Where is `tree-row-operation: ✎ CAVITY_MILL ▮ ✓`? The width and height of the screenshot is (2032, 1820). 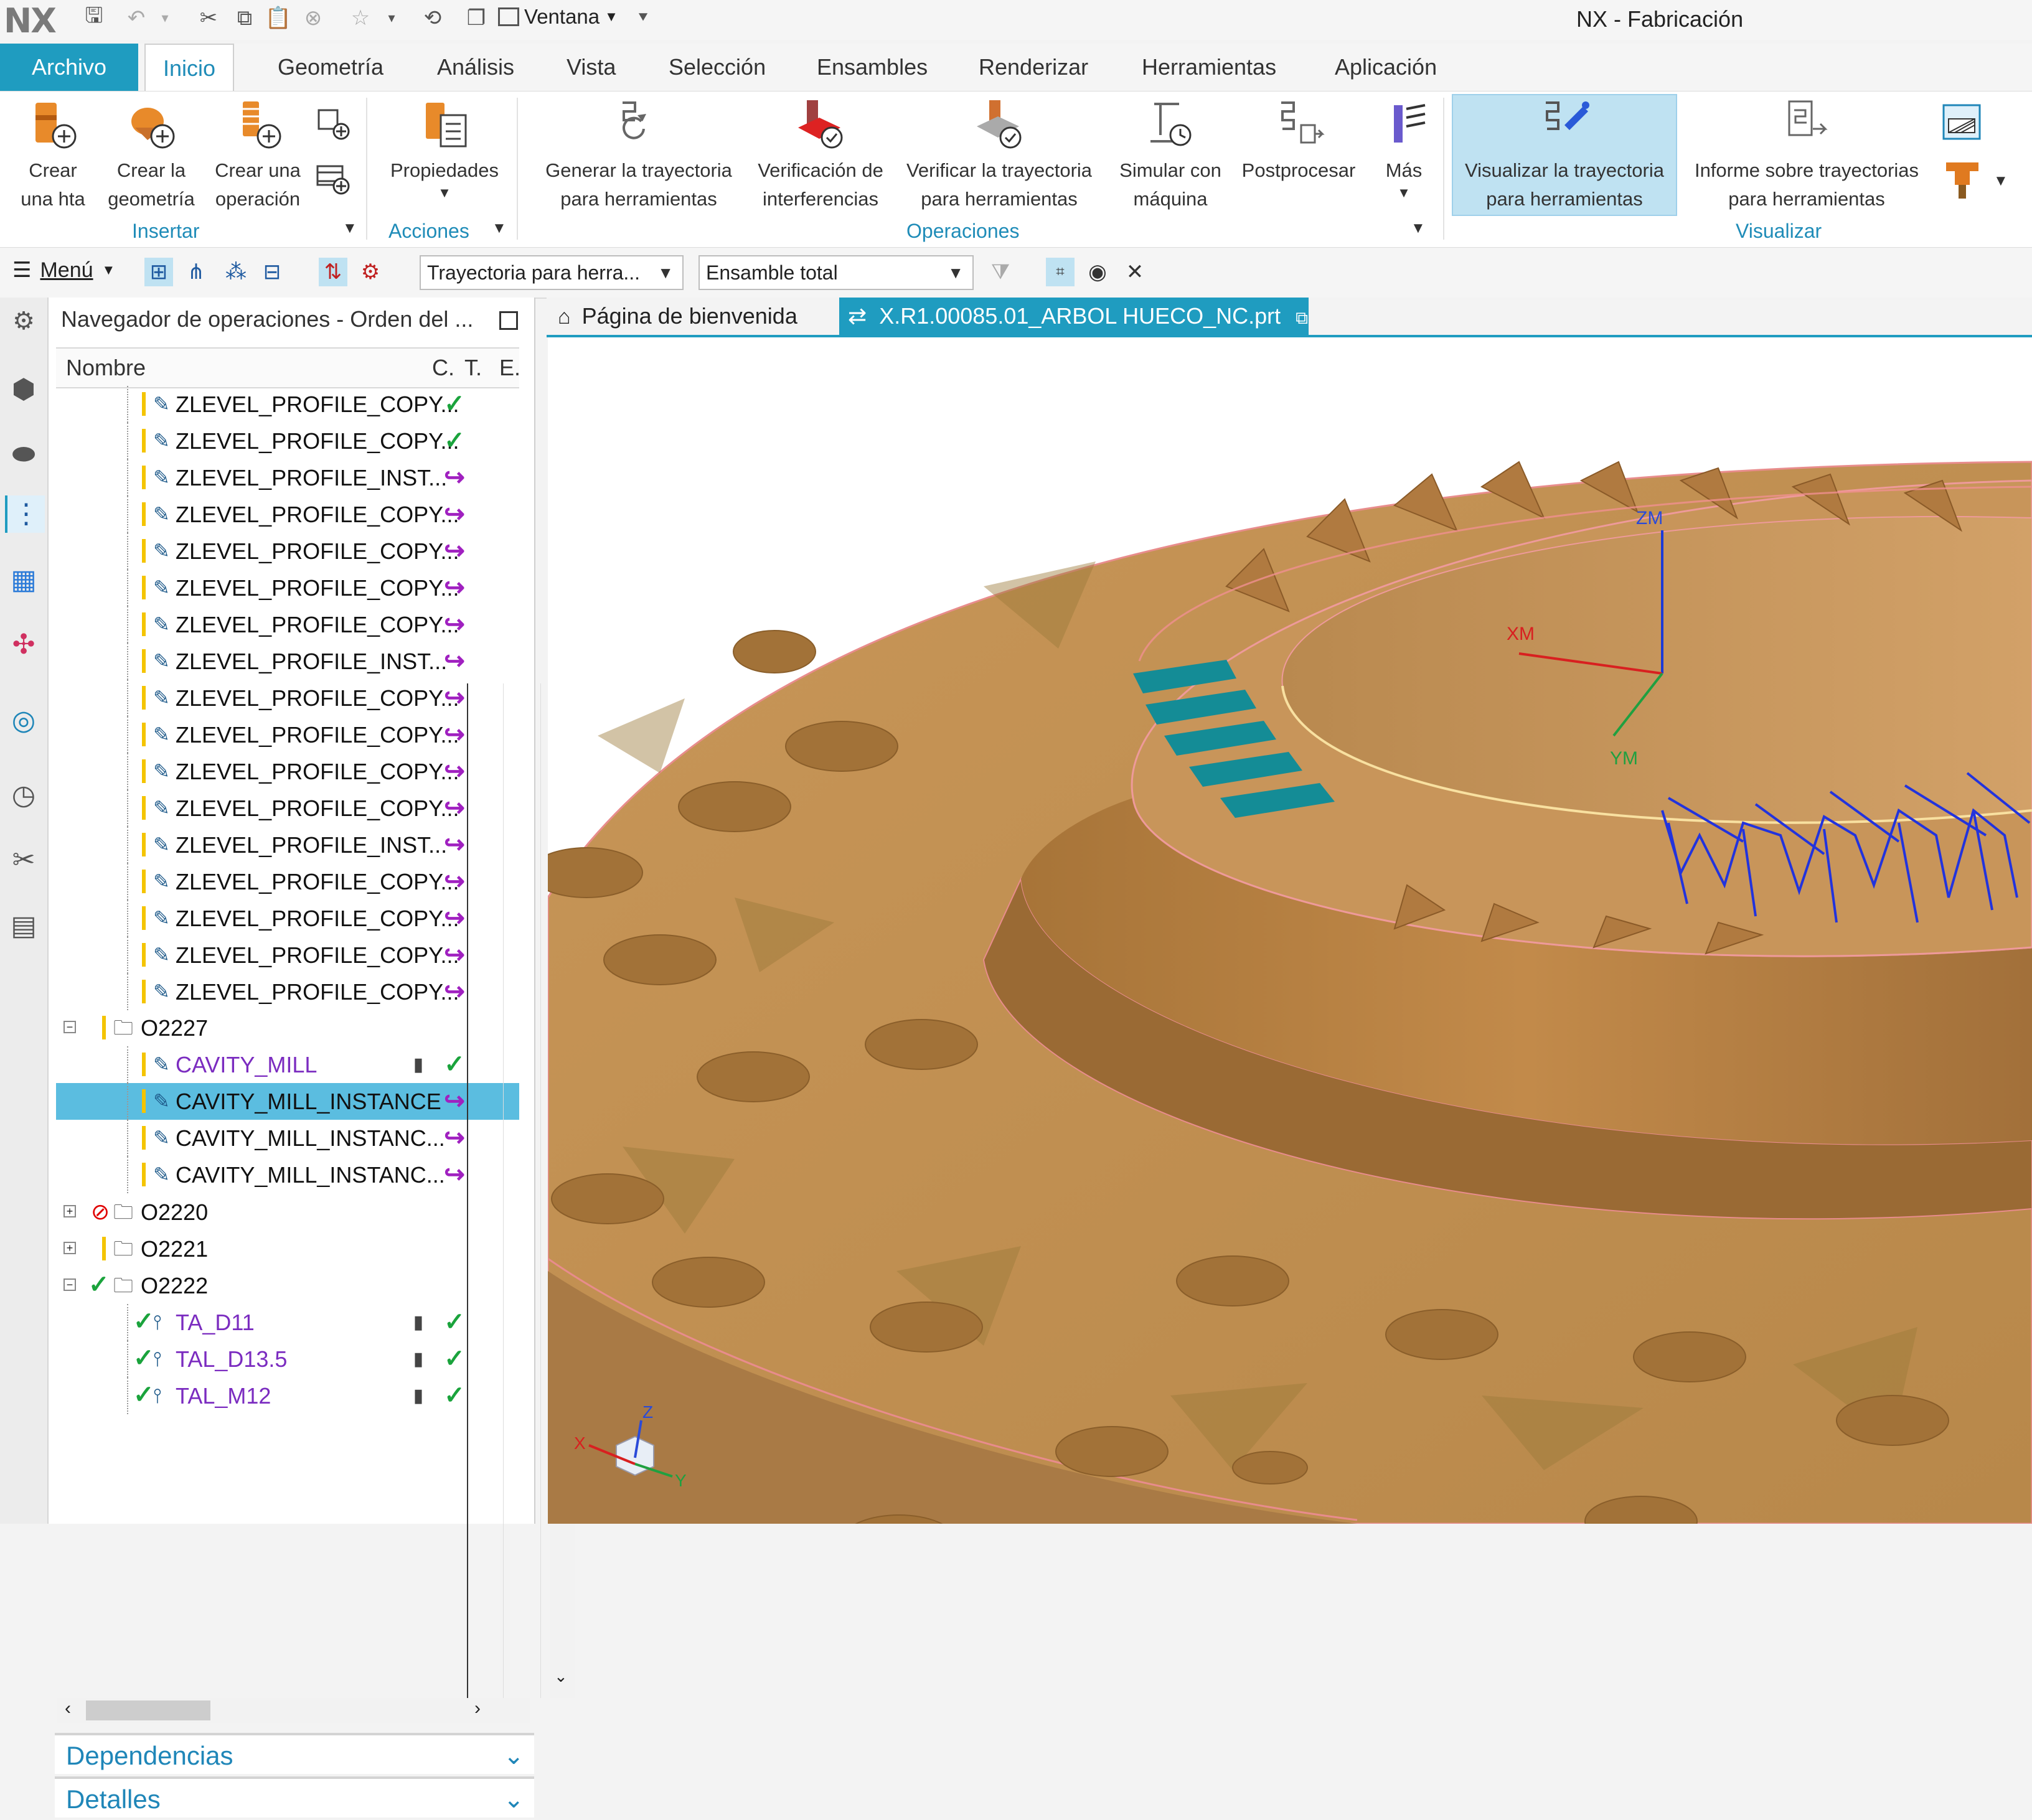 tree-row-operation: ✎ CAVITY_MILL ▮ ✓ is located at coordinates (287, 1064).